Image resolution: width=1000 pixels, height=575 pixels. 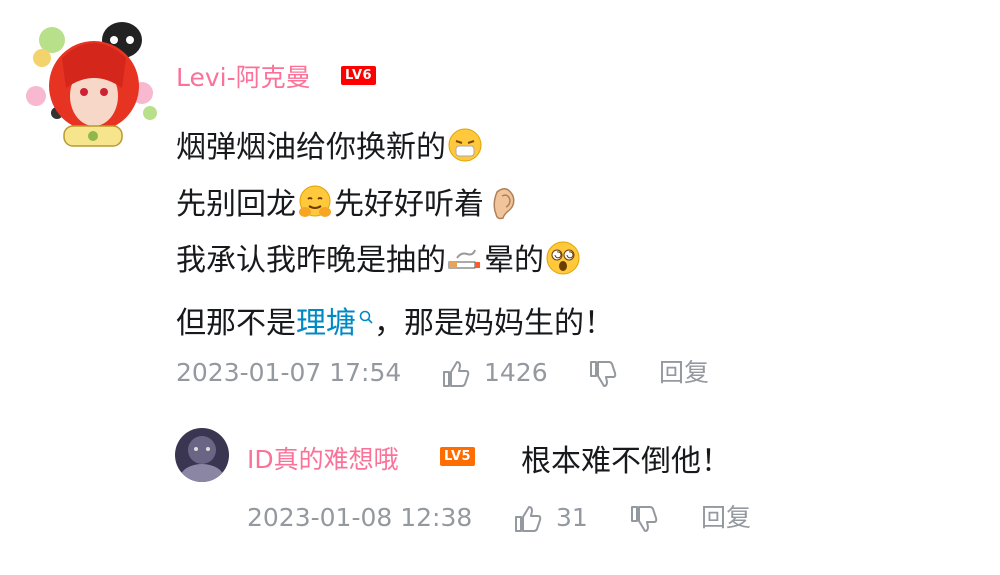 I want to click on dizzy-face-emoji, so click(x=563, y=258).